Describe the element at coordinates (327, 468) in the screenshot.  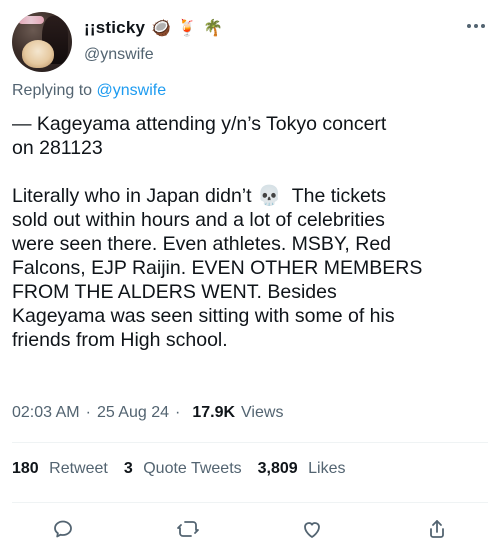
I see `likes-label: Likes` at that location.